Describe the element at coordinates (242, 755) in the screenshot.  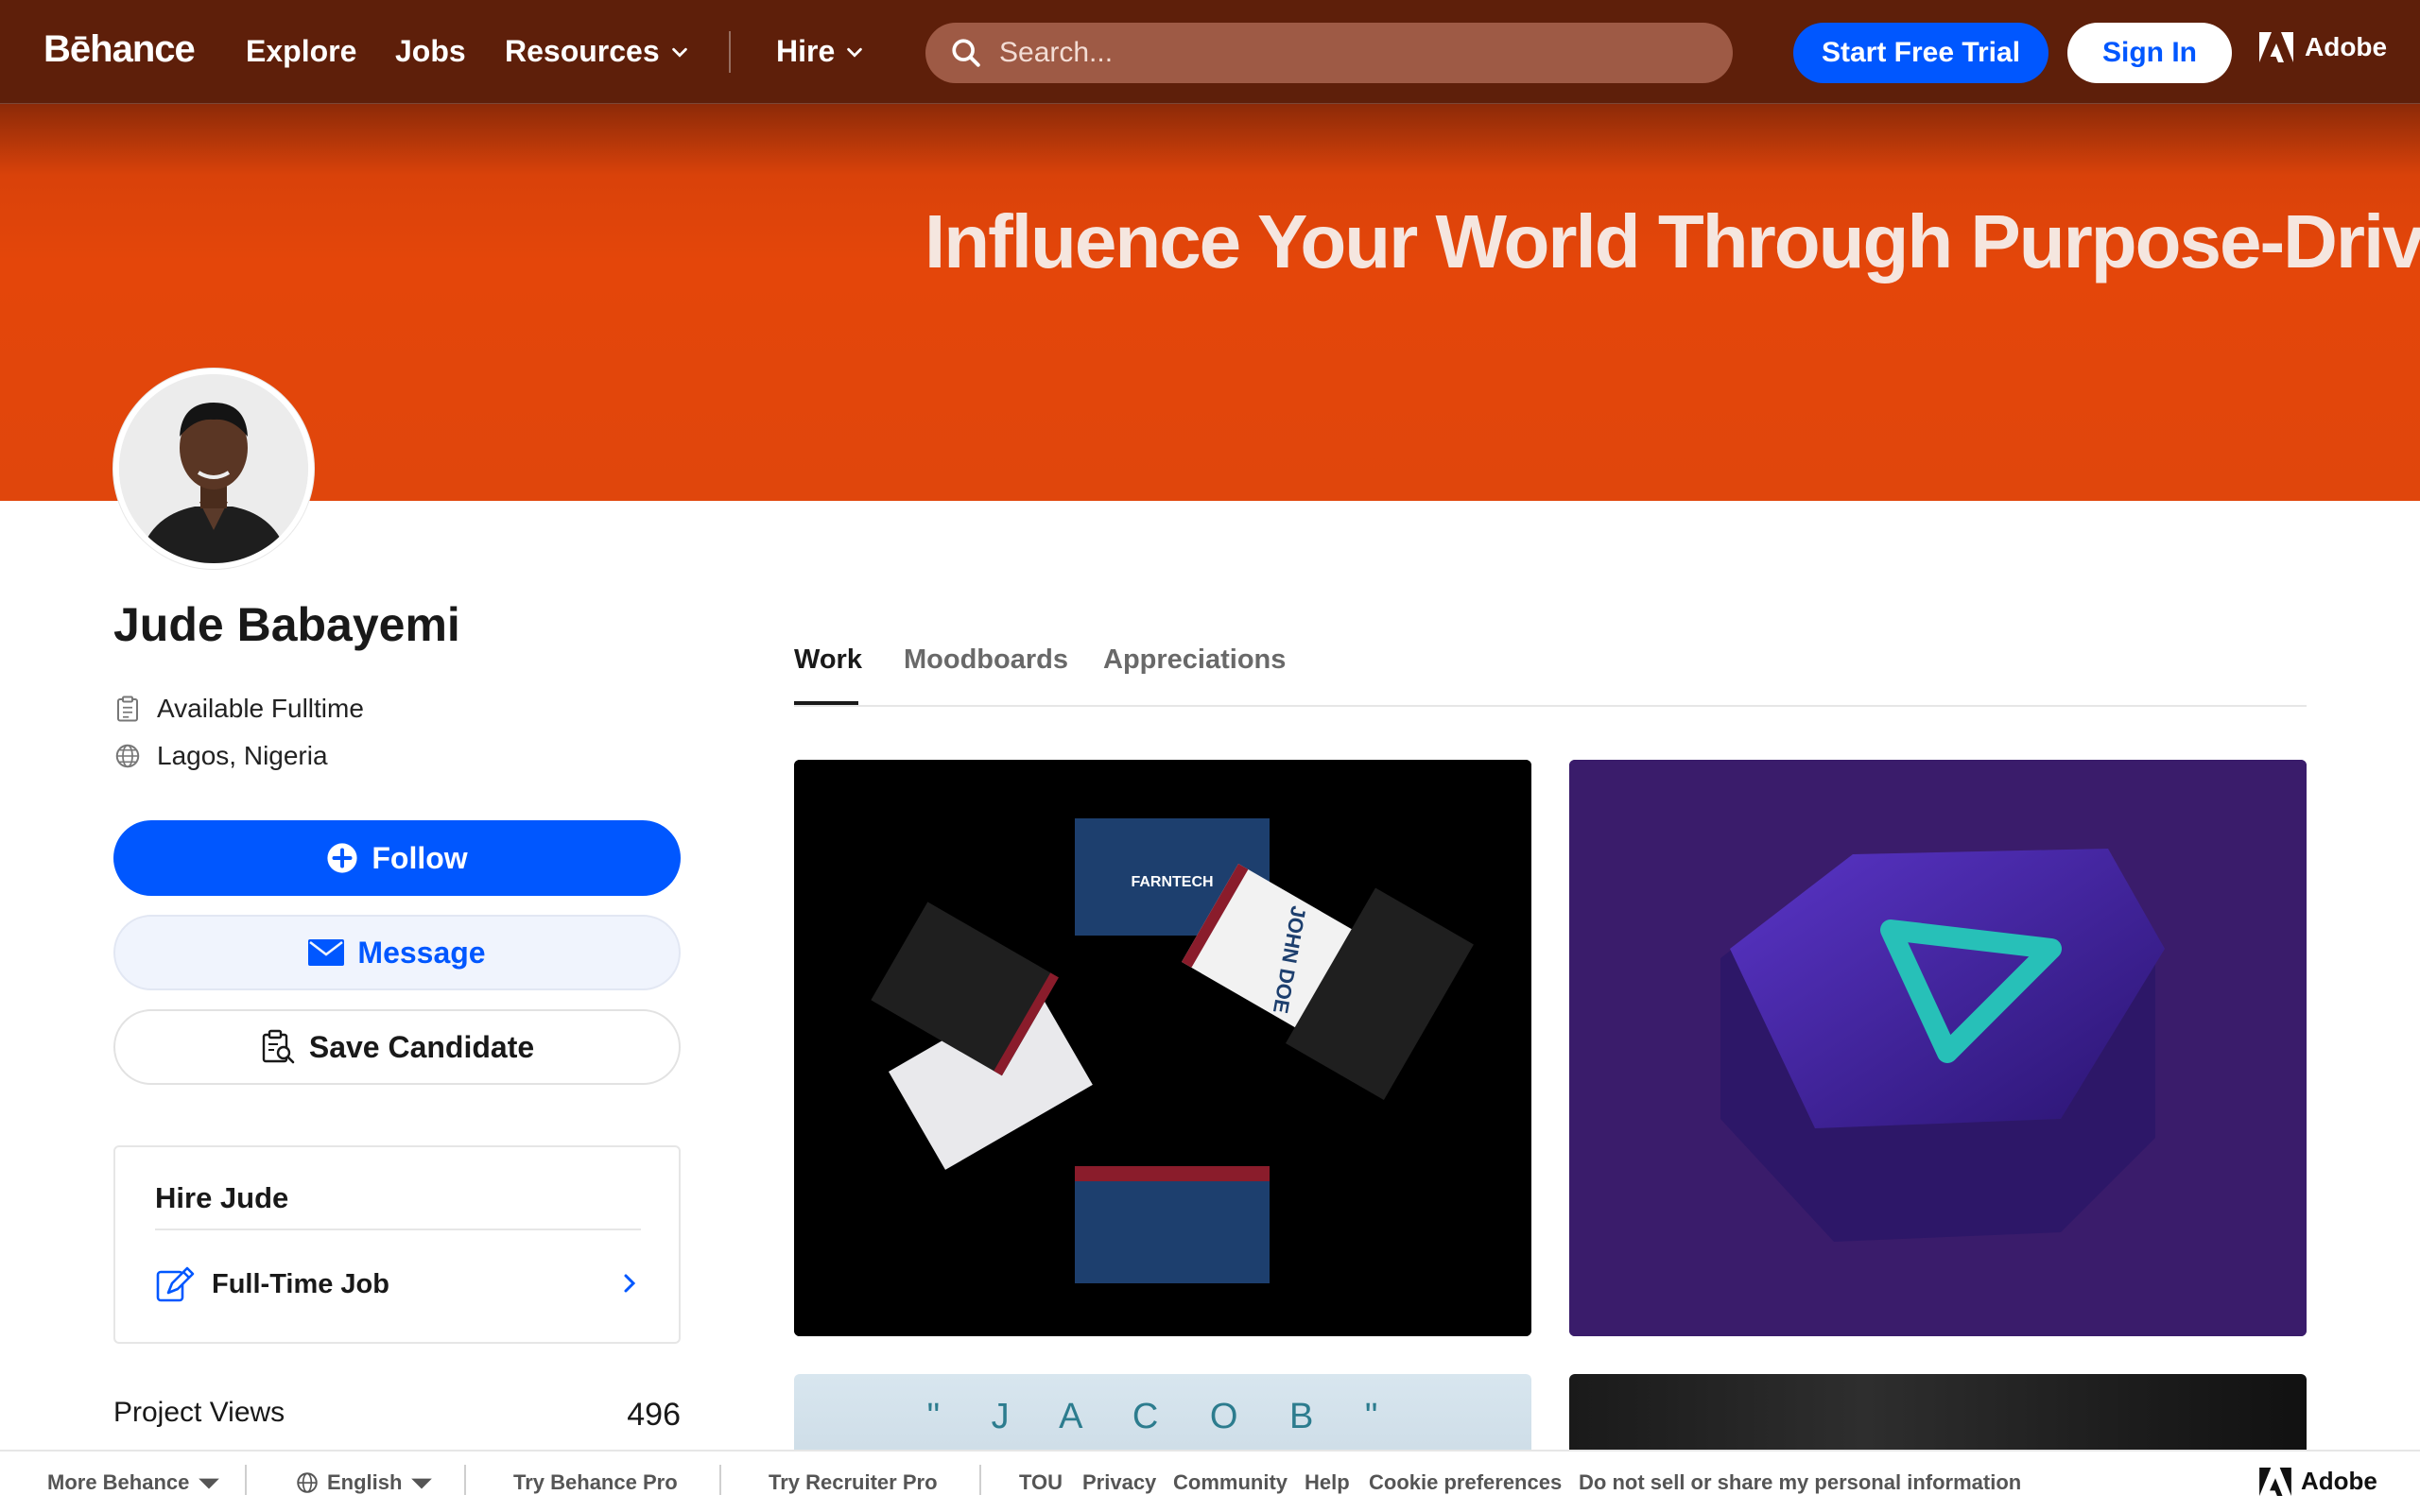
I see `location-text: Lagos, Nigeria` at that location.